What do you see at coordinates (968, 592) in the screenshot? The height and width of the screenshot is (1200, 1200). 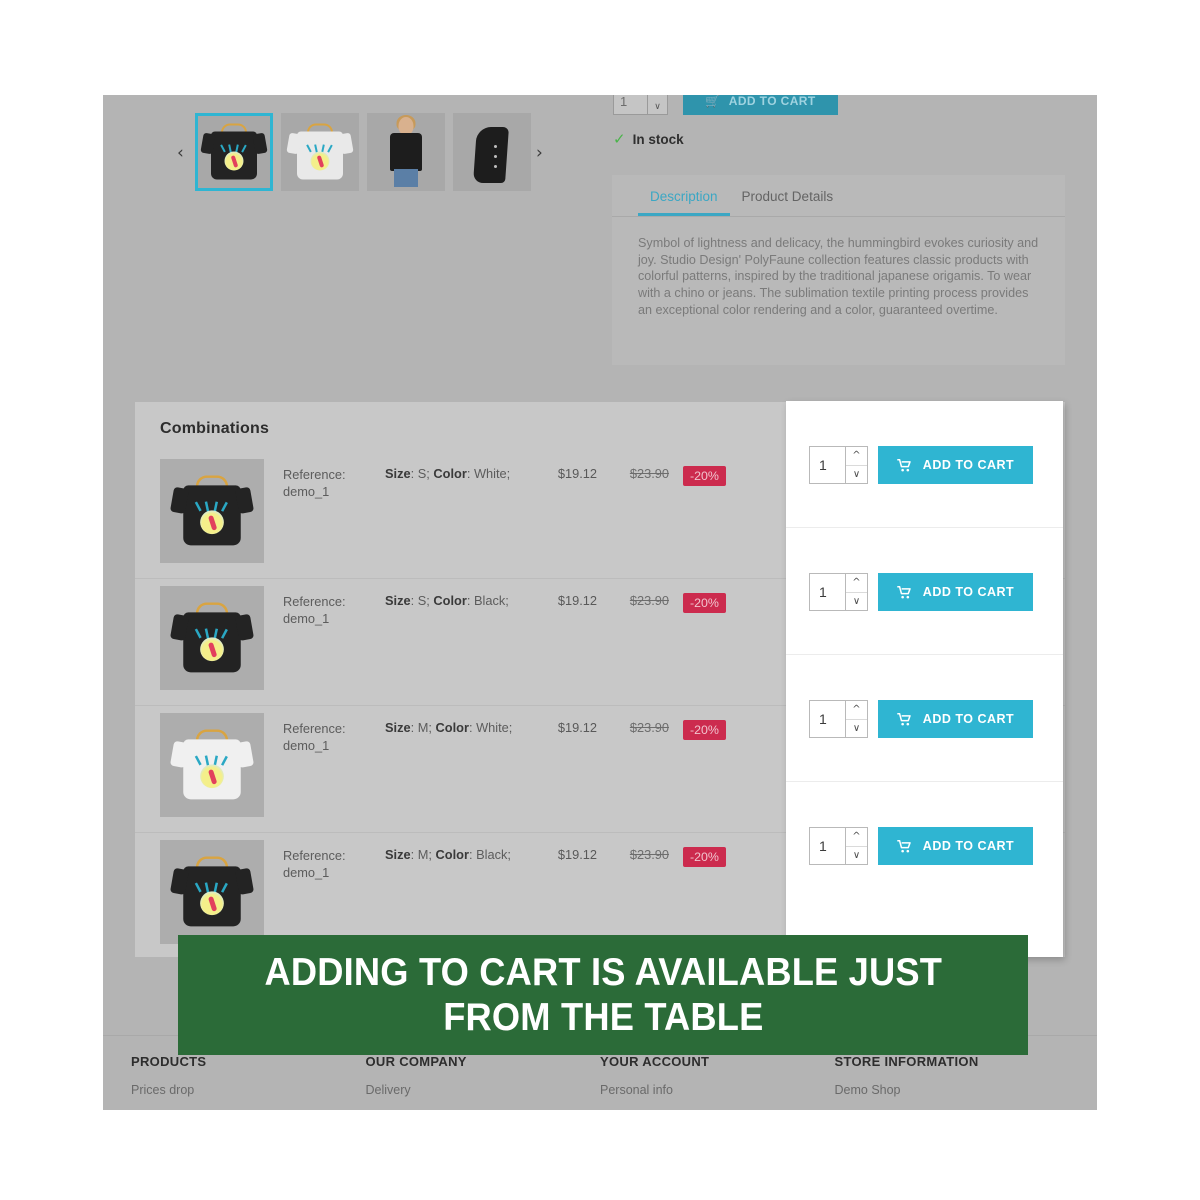 I see `add-to-cart-label: ADD TO CART` at bounding box center [968, 592].